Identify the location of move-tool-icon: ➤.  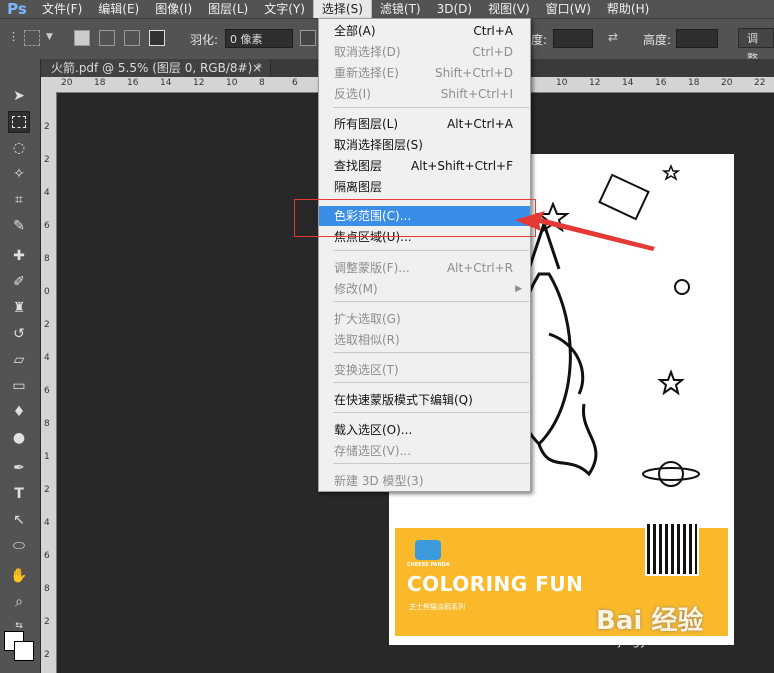
(19, 96).